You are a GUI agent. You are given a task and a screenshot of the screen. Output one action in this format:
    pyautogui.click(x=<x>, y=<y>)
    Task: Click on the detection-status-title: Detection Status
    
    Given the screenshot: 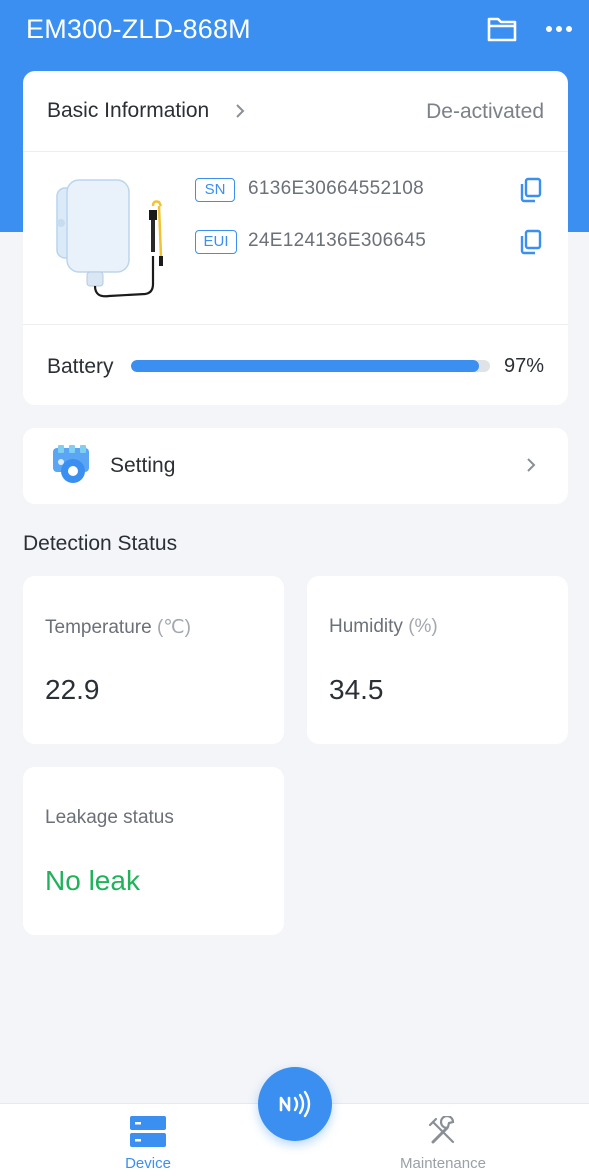 What is the action you would take?
    pyautogui.click(x=100, y=543)
    